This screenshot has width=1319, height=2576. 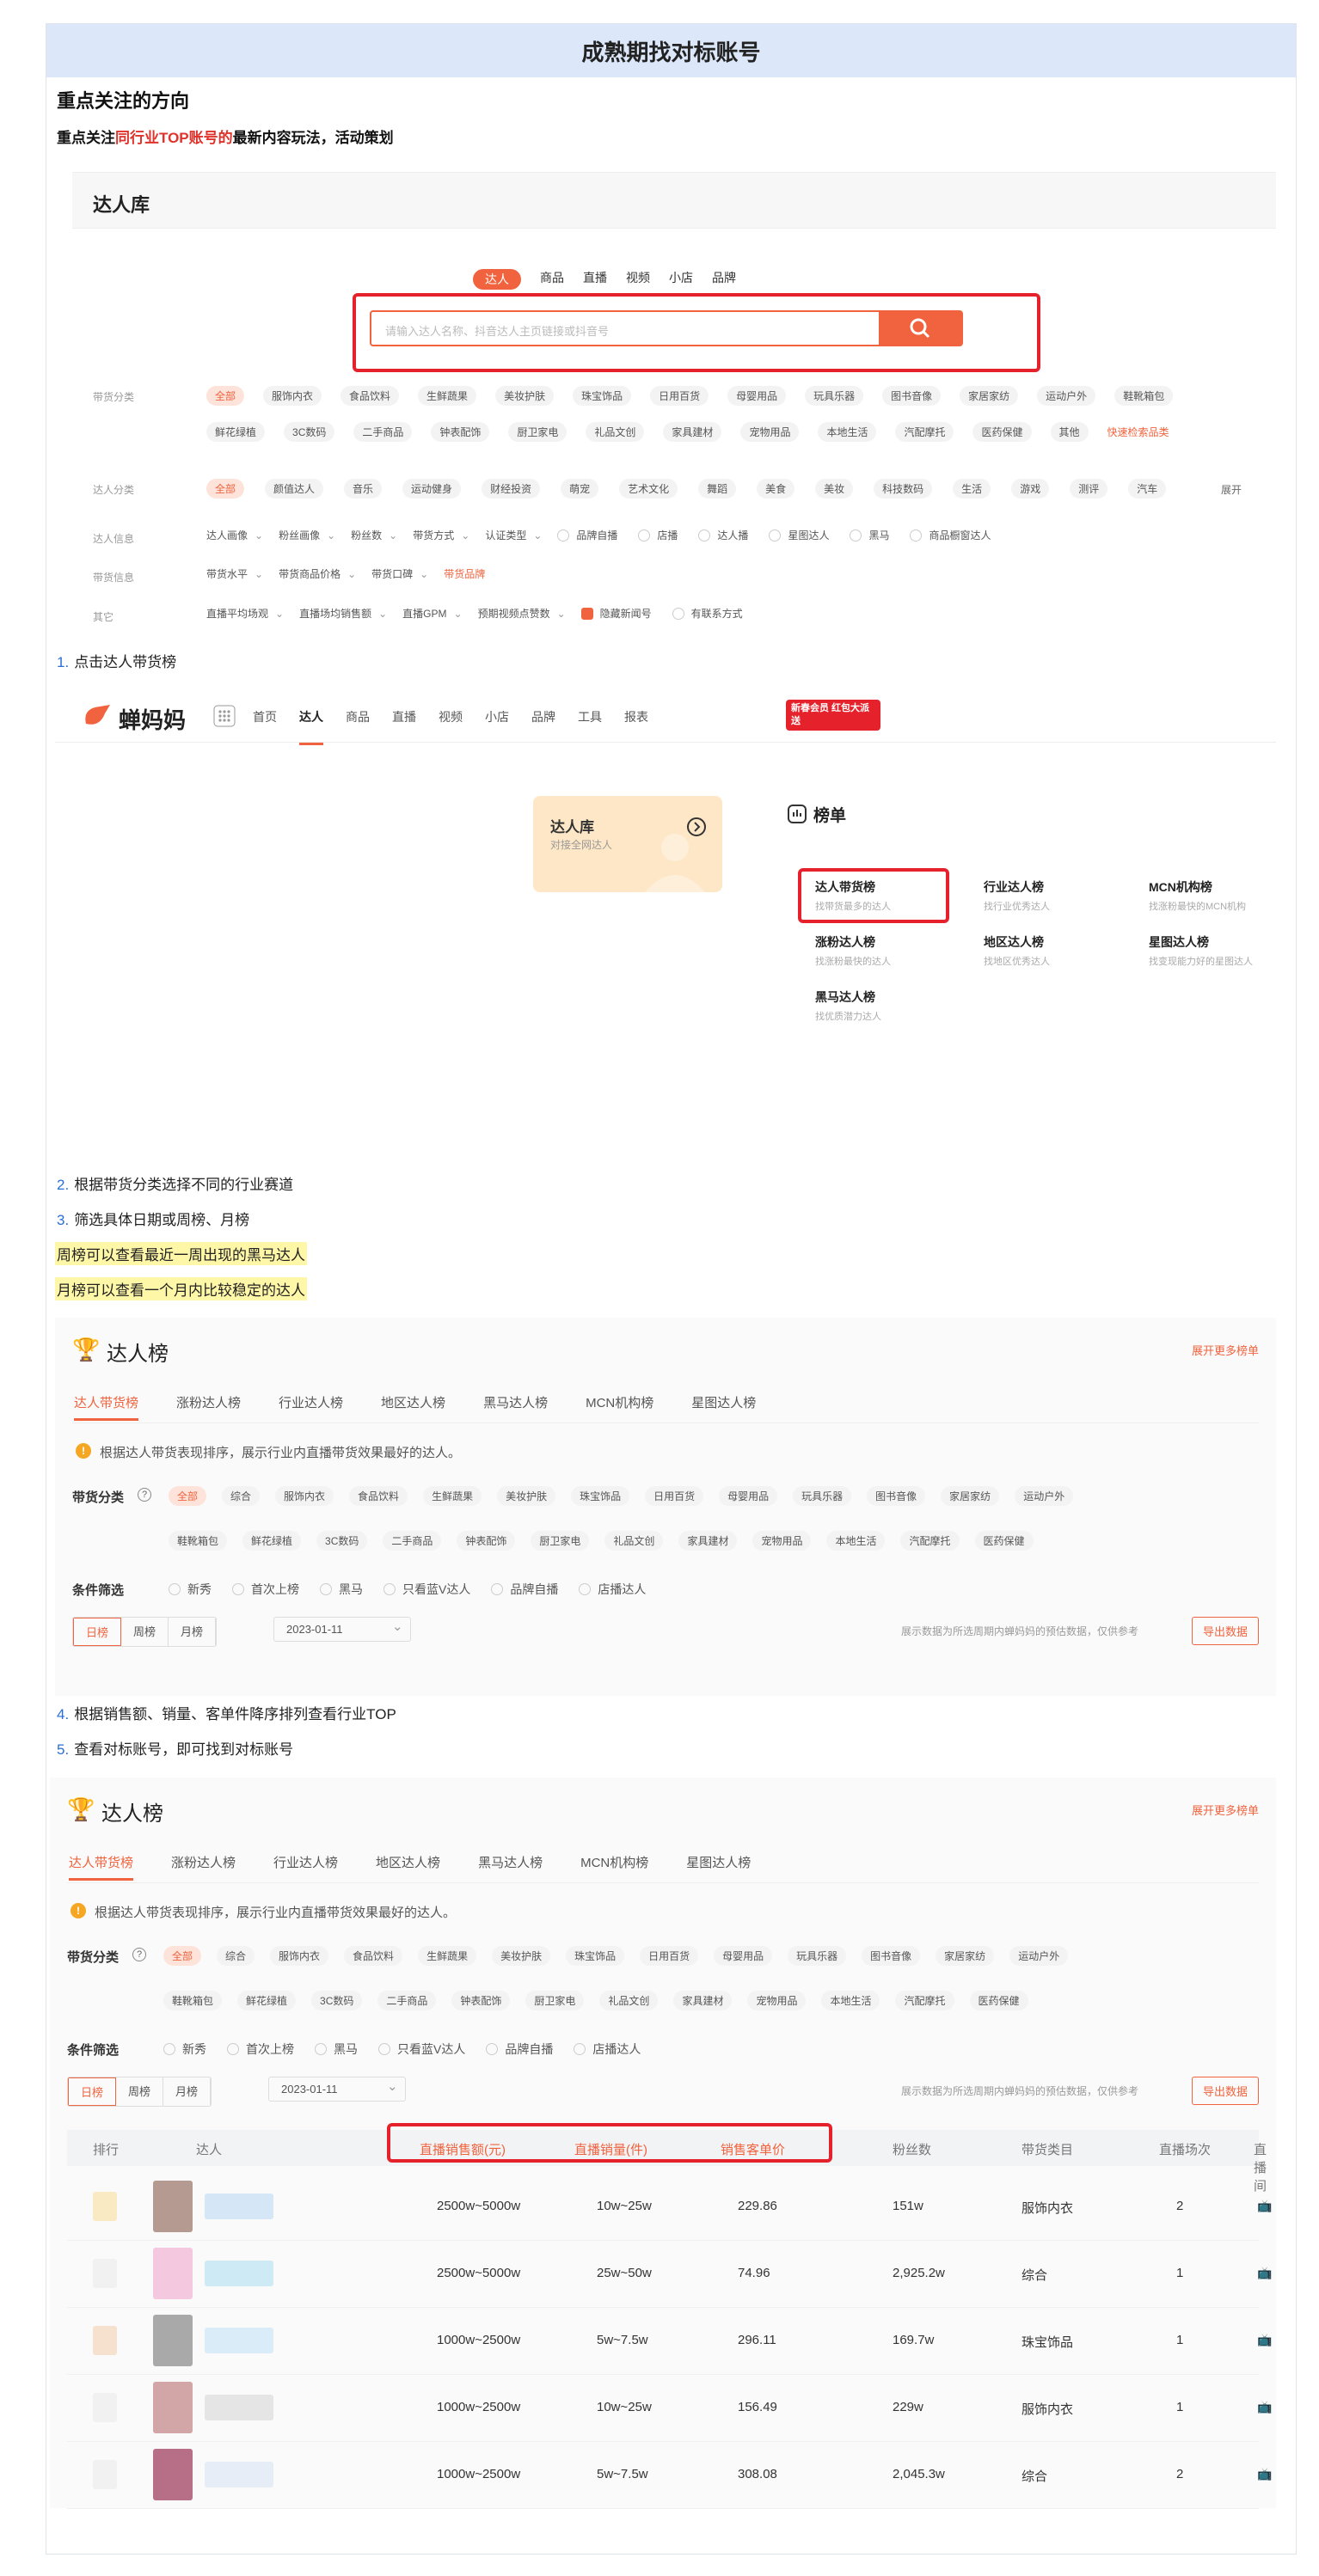 What do you see at coordinates (342, 1629) in the screenshot?
I see `date-picker: 2023-01-11` at bounding box center [342, 1629].